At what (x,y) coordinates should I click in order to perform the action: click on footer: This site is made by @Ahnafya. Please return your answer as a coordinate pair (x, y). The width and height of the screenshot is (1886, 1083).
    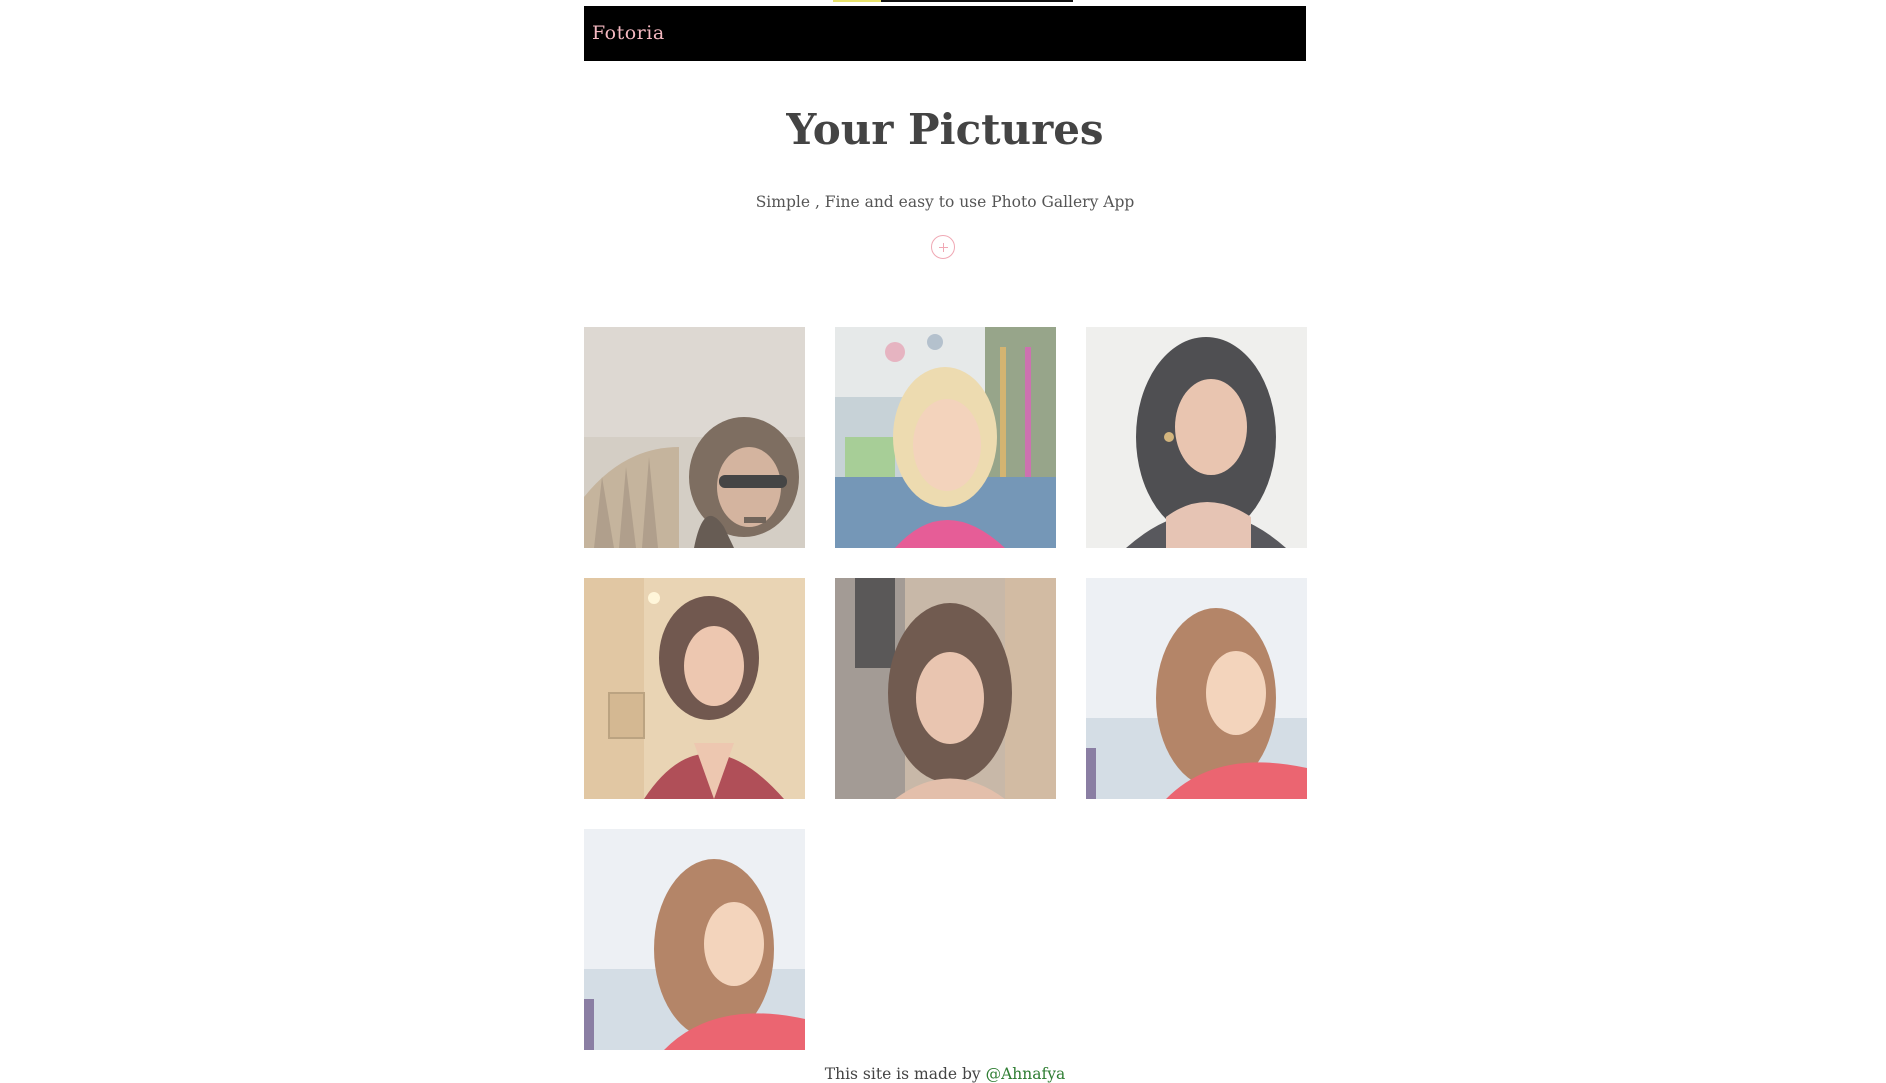
    Looking at the image, I should click on (945, 1074).